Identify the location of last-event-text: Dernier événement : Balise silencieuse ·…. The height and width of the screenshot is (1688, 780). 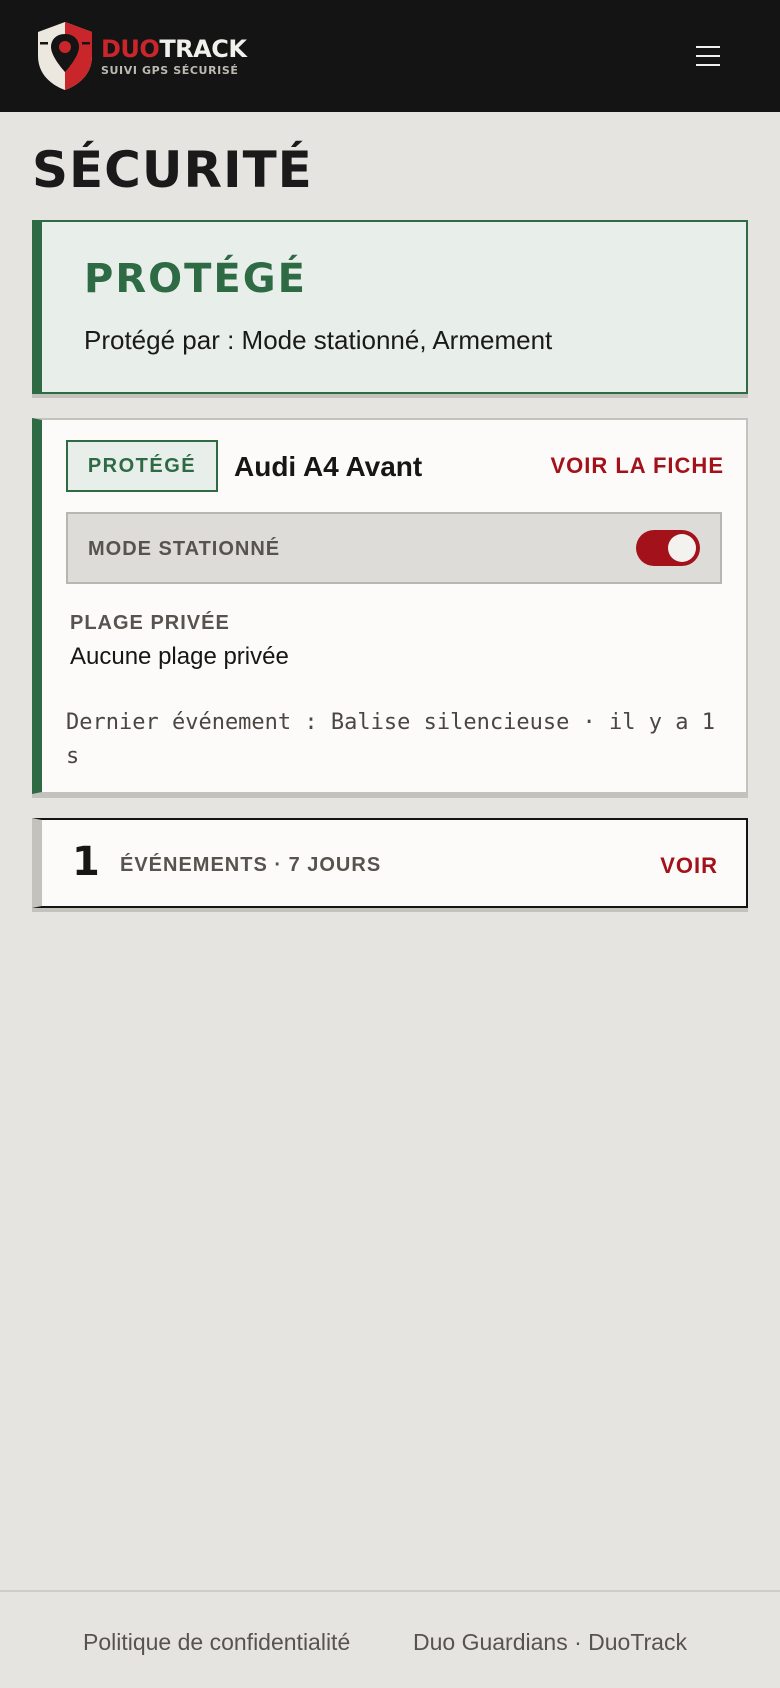
(391, 739).